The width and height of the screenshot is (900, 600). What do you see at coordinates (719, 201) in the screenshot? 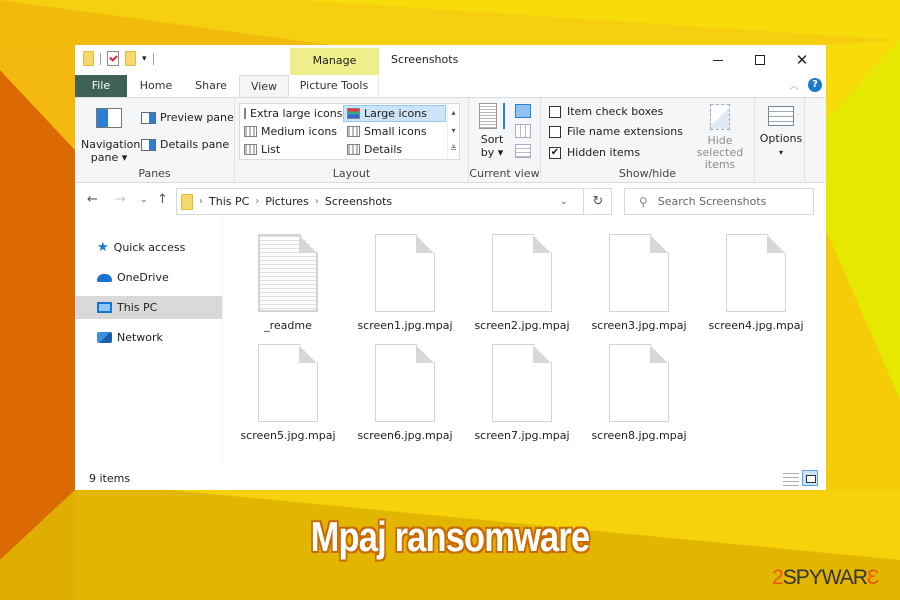
I see `search-input: ⚲ Search Screenshots` at bounding box center [719, 201].